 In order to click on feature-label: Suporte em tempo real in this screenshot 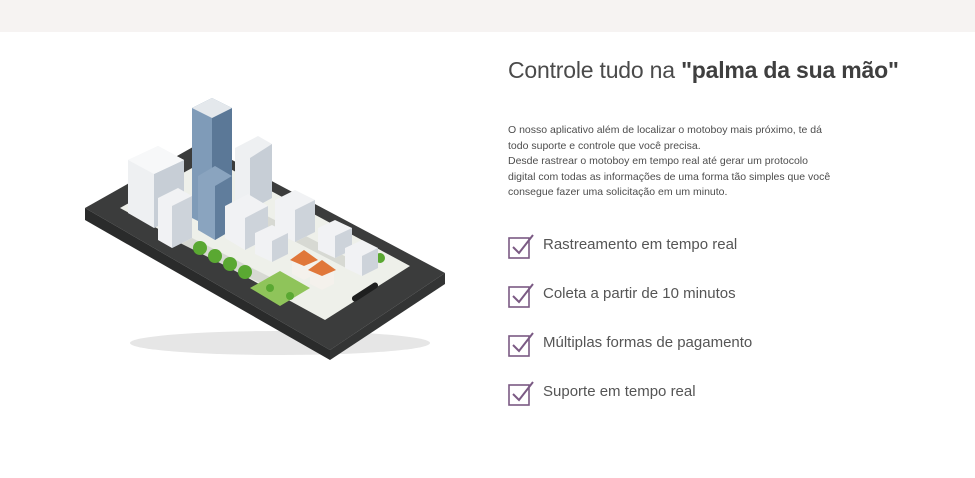, I will do `click(619, 391)`.